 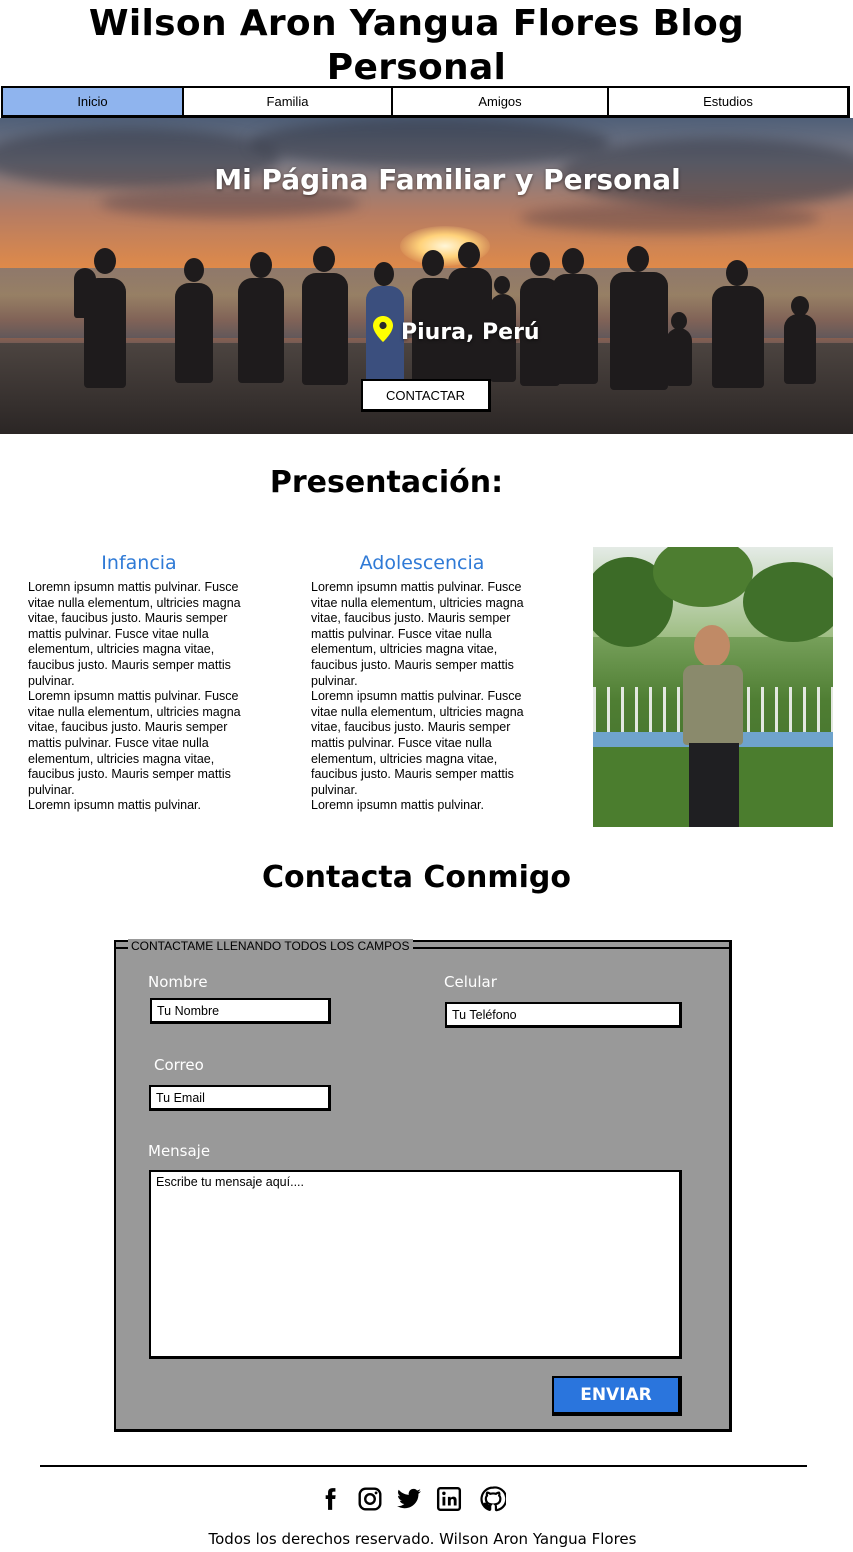 What do you see at coordinates (93, 101) in the screenshot?
I see `nav-item-inicio: Inicio` at bounding box center [93, 101].